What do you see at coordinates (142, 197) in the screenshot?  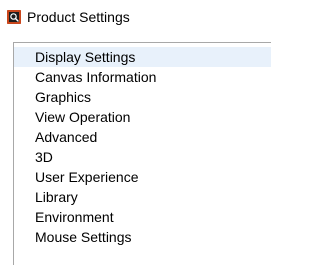 I see `category-item-library: Library` at bounding box center [142, 197].